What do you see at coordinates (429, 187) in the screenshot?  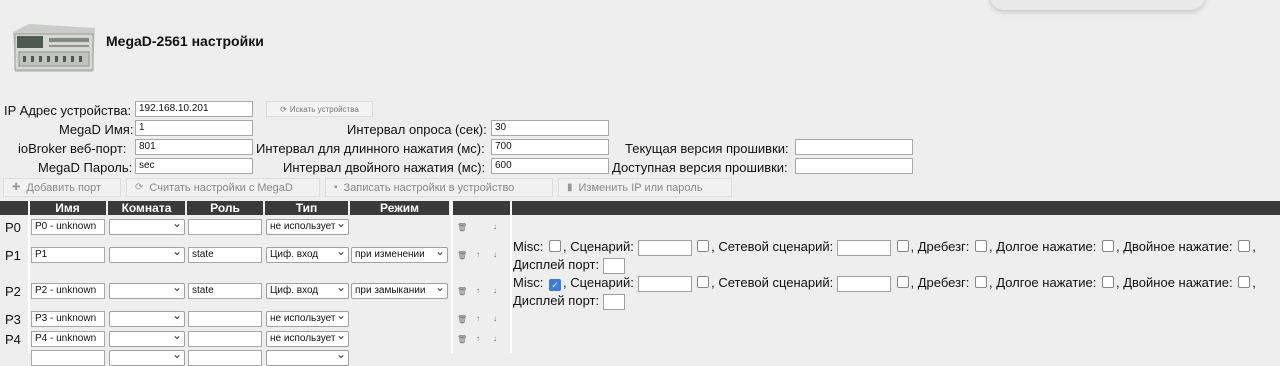 I see `write-settings-label: Записать настройки в устройство` at bounding box center [429, 187].